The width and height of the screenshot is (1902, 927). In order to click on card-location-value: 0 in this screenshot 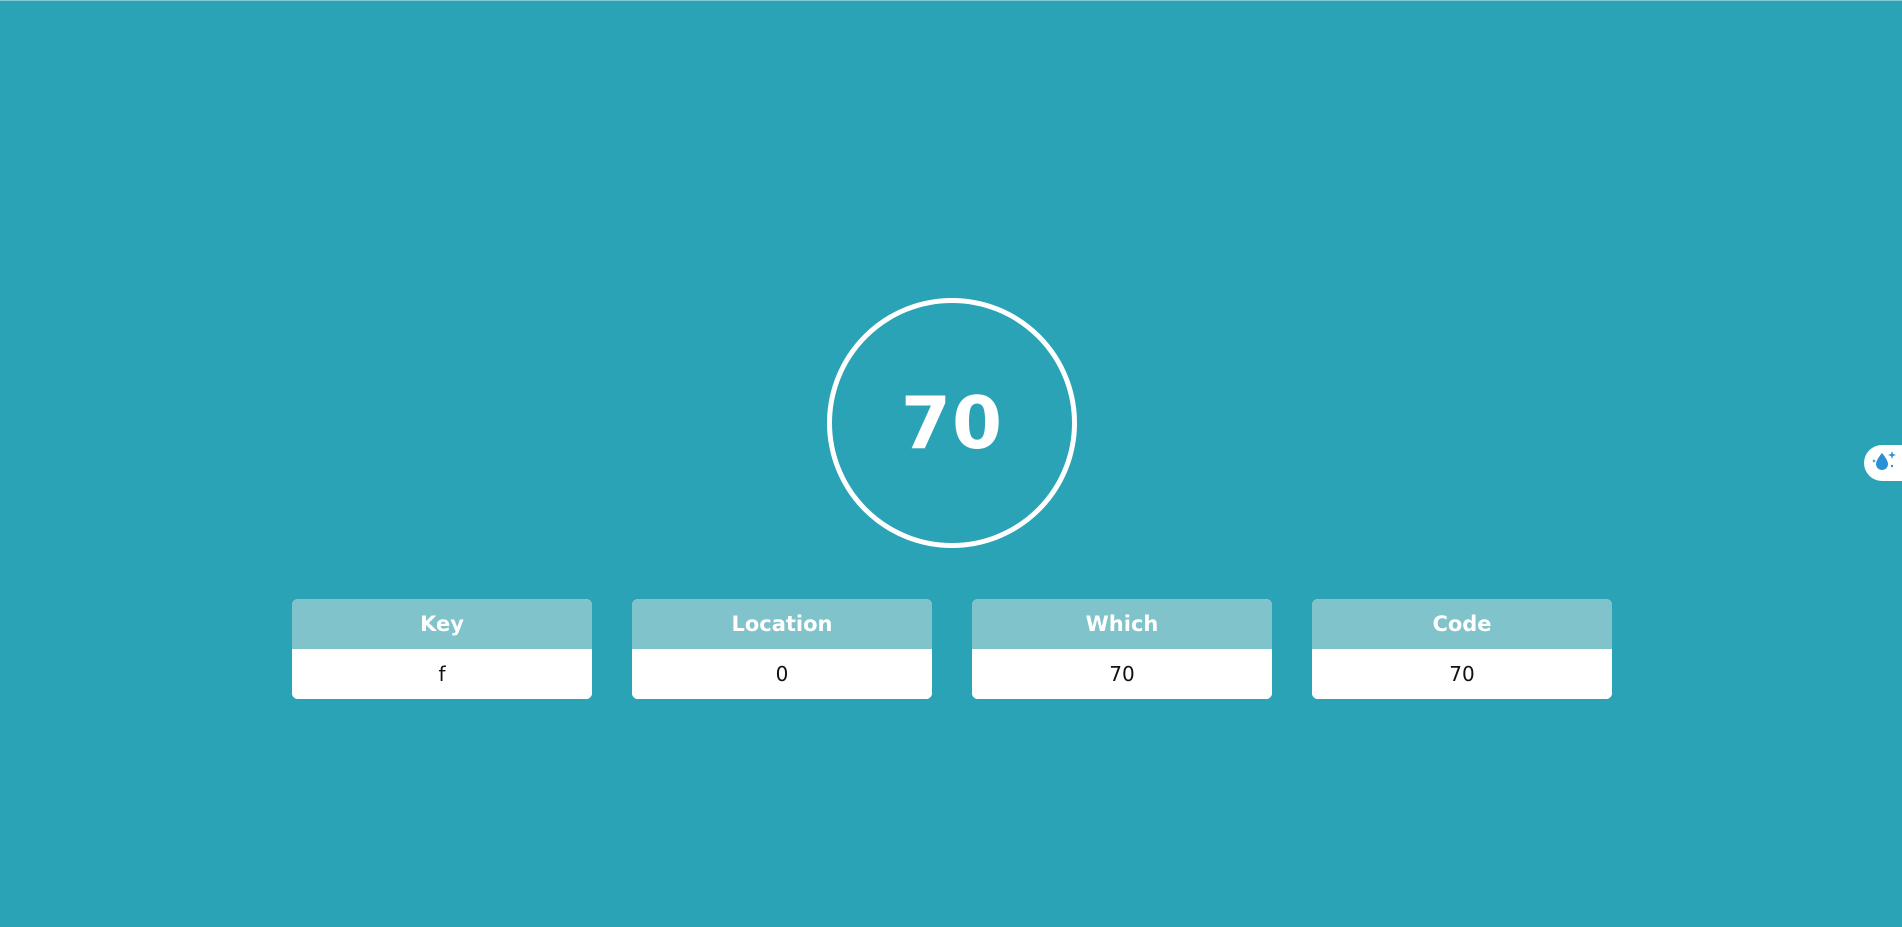, I will do `click(782, 674)`.